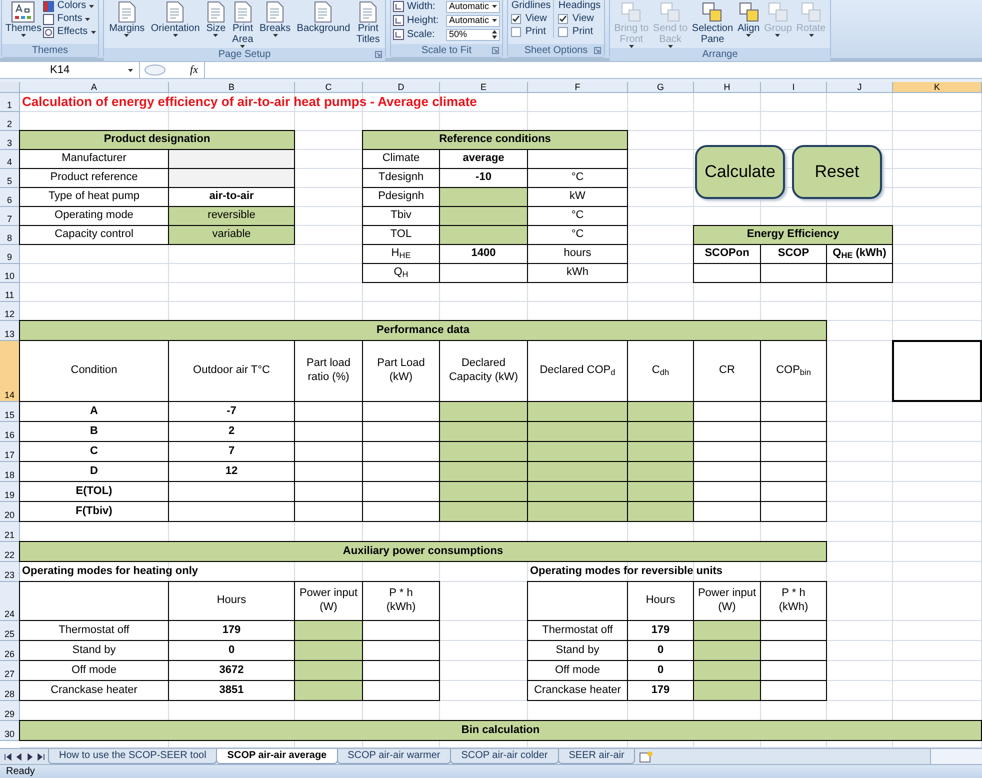 This screenshot has width=982, height=778. What do you see at coordinates (70, 70) in the screenshot?
I see `name-box: K14` at bounding box center [70, 70].